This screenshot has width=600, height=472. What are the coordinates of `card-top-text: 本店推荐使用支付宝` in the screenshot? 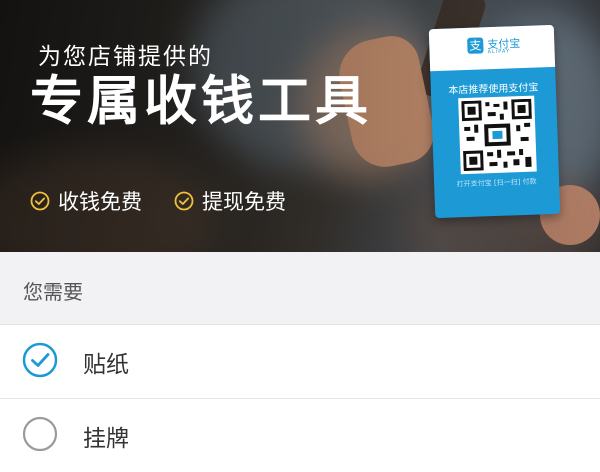 It's located at (493, 89).